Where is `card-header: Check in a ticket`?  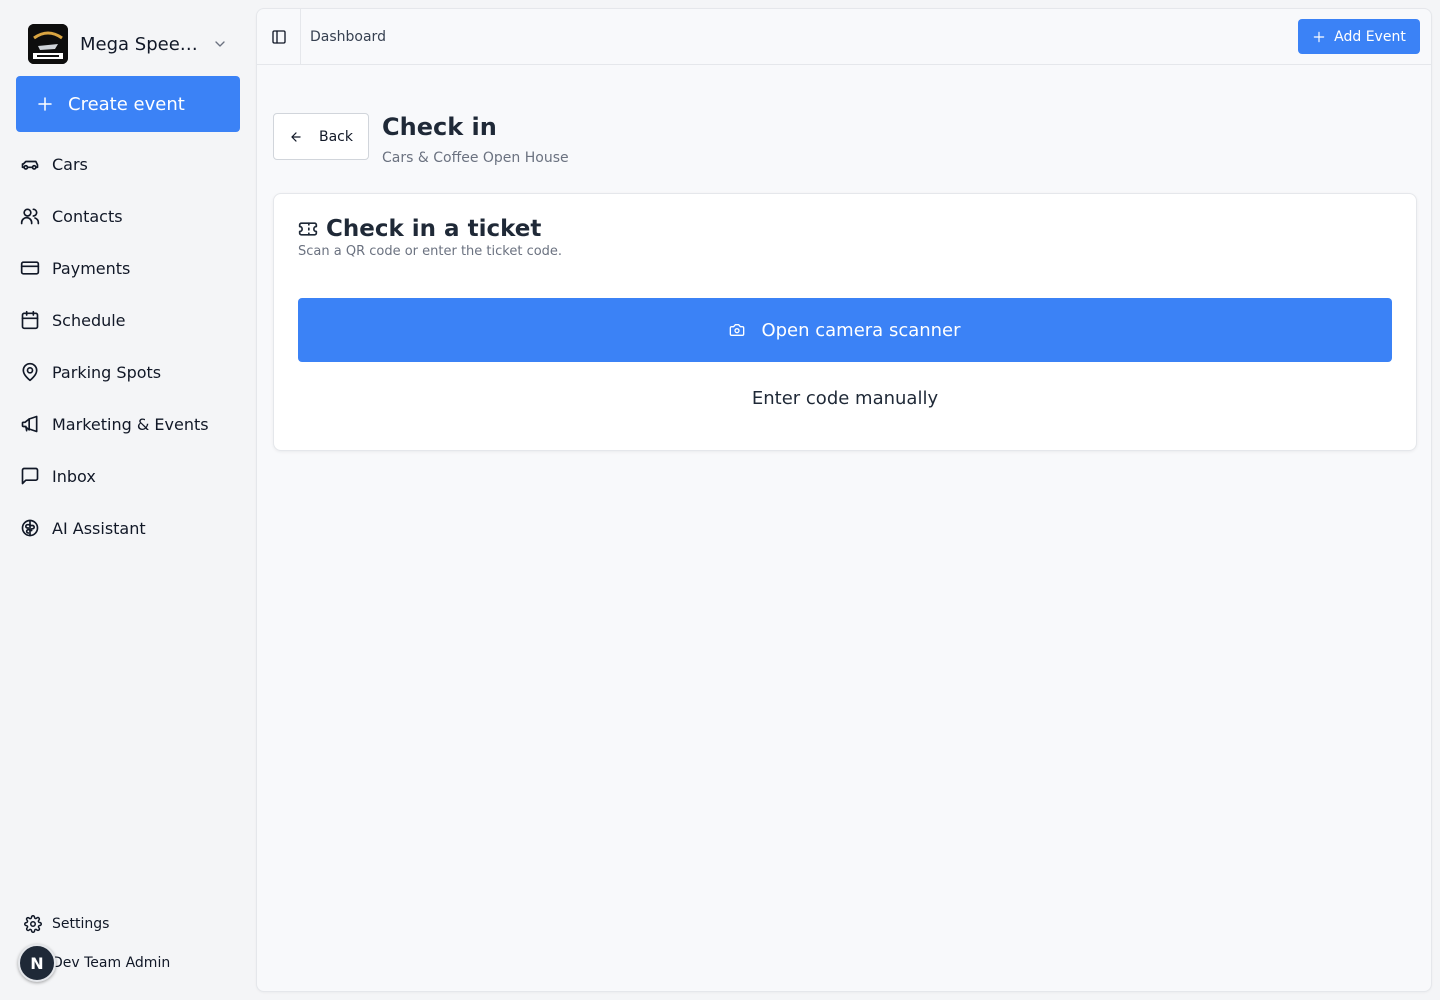 card-header: Check in a ticket is located at coordinates (419, 229).